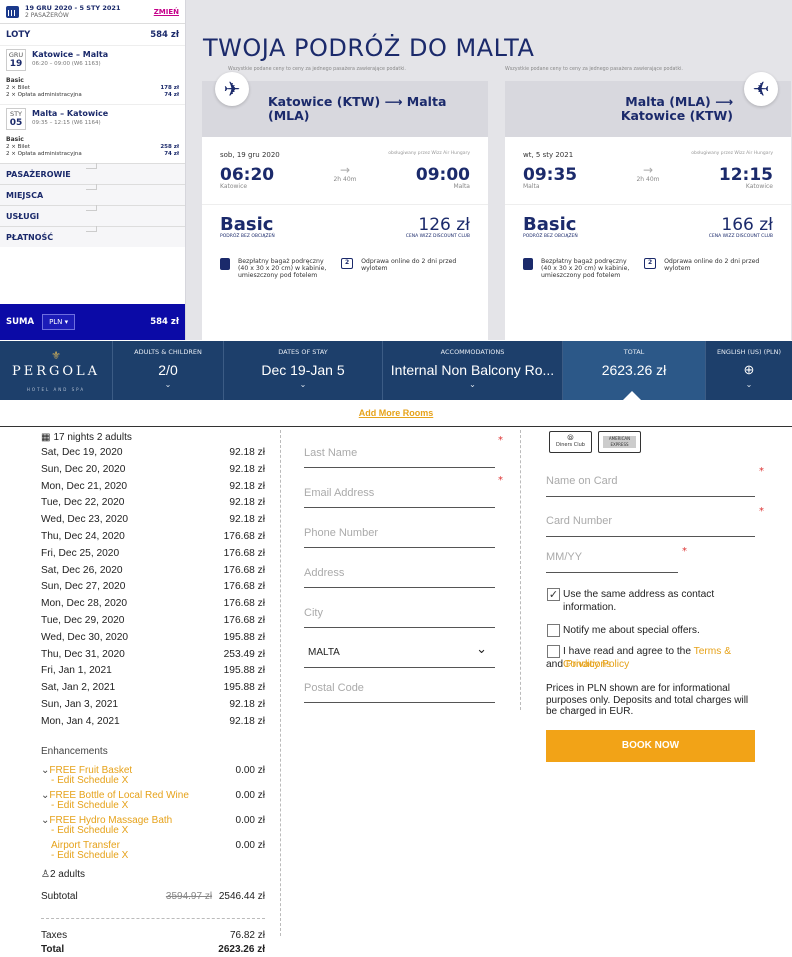 This screenshot has height=957, width=792. I want to click on night-row: Mon, Dec 21, 2020 92.18 zł, so click(153, 487).